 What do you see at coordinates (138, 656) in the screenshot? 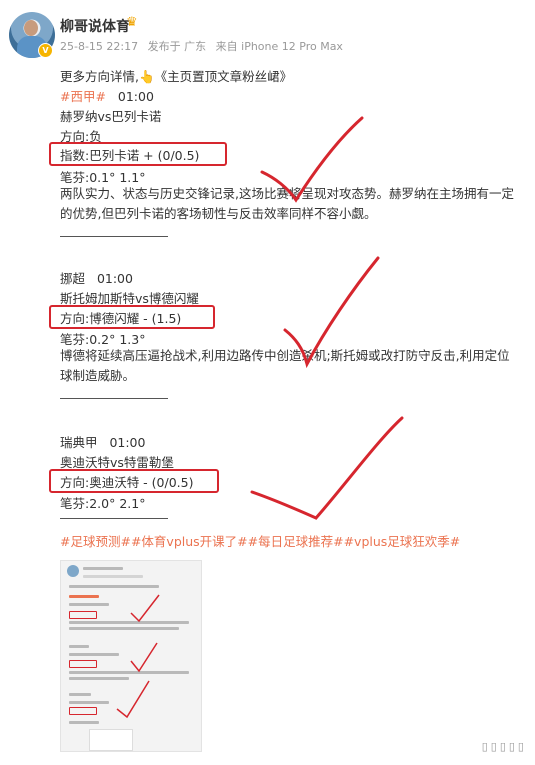
I see `thumb-checkmarks` at bounding box center [138, 656].